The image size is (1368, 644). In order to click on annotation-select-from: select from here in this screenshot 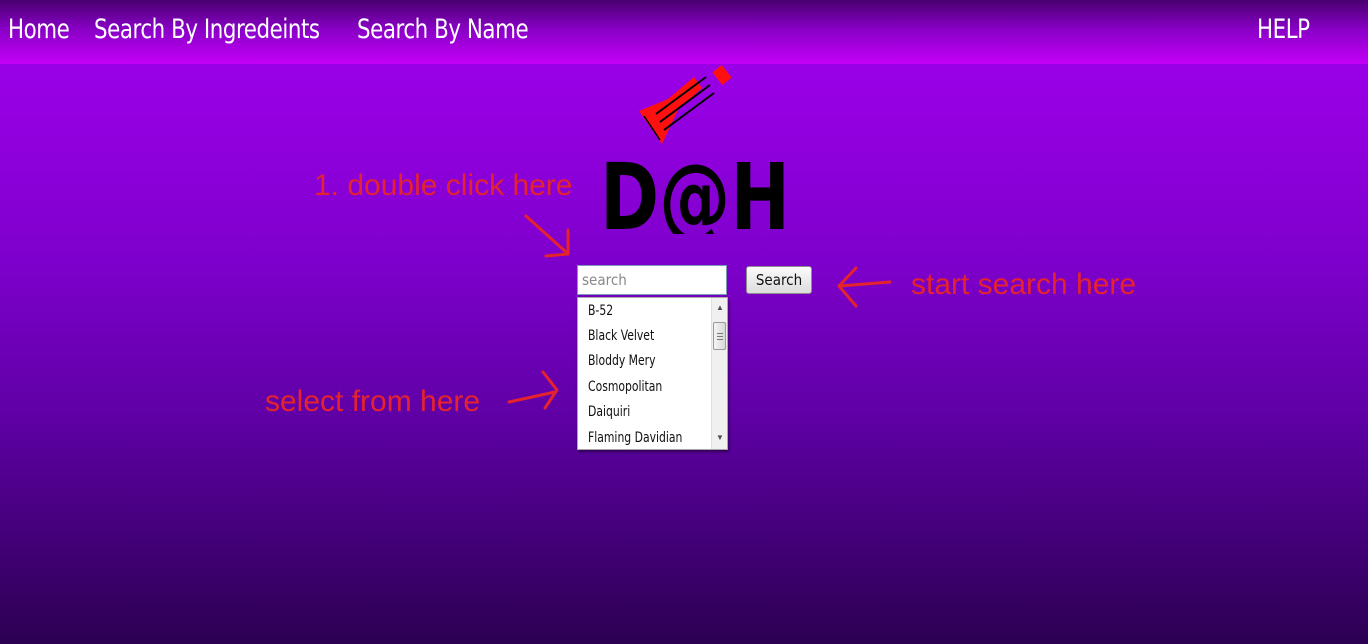, I will do `click(373, 401)`.